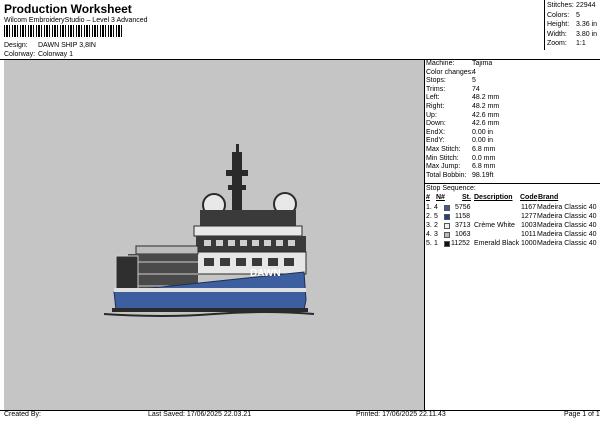 This screenshot has width=600, height=424. I want to click on col-needle: N#, so click(440, 197).